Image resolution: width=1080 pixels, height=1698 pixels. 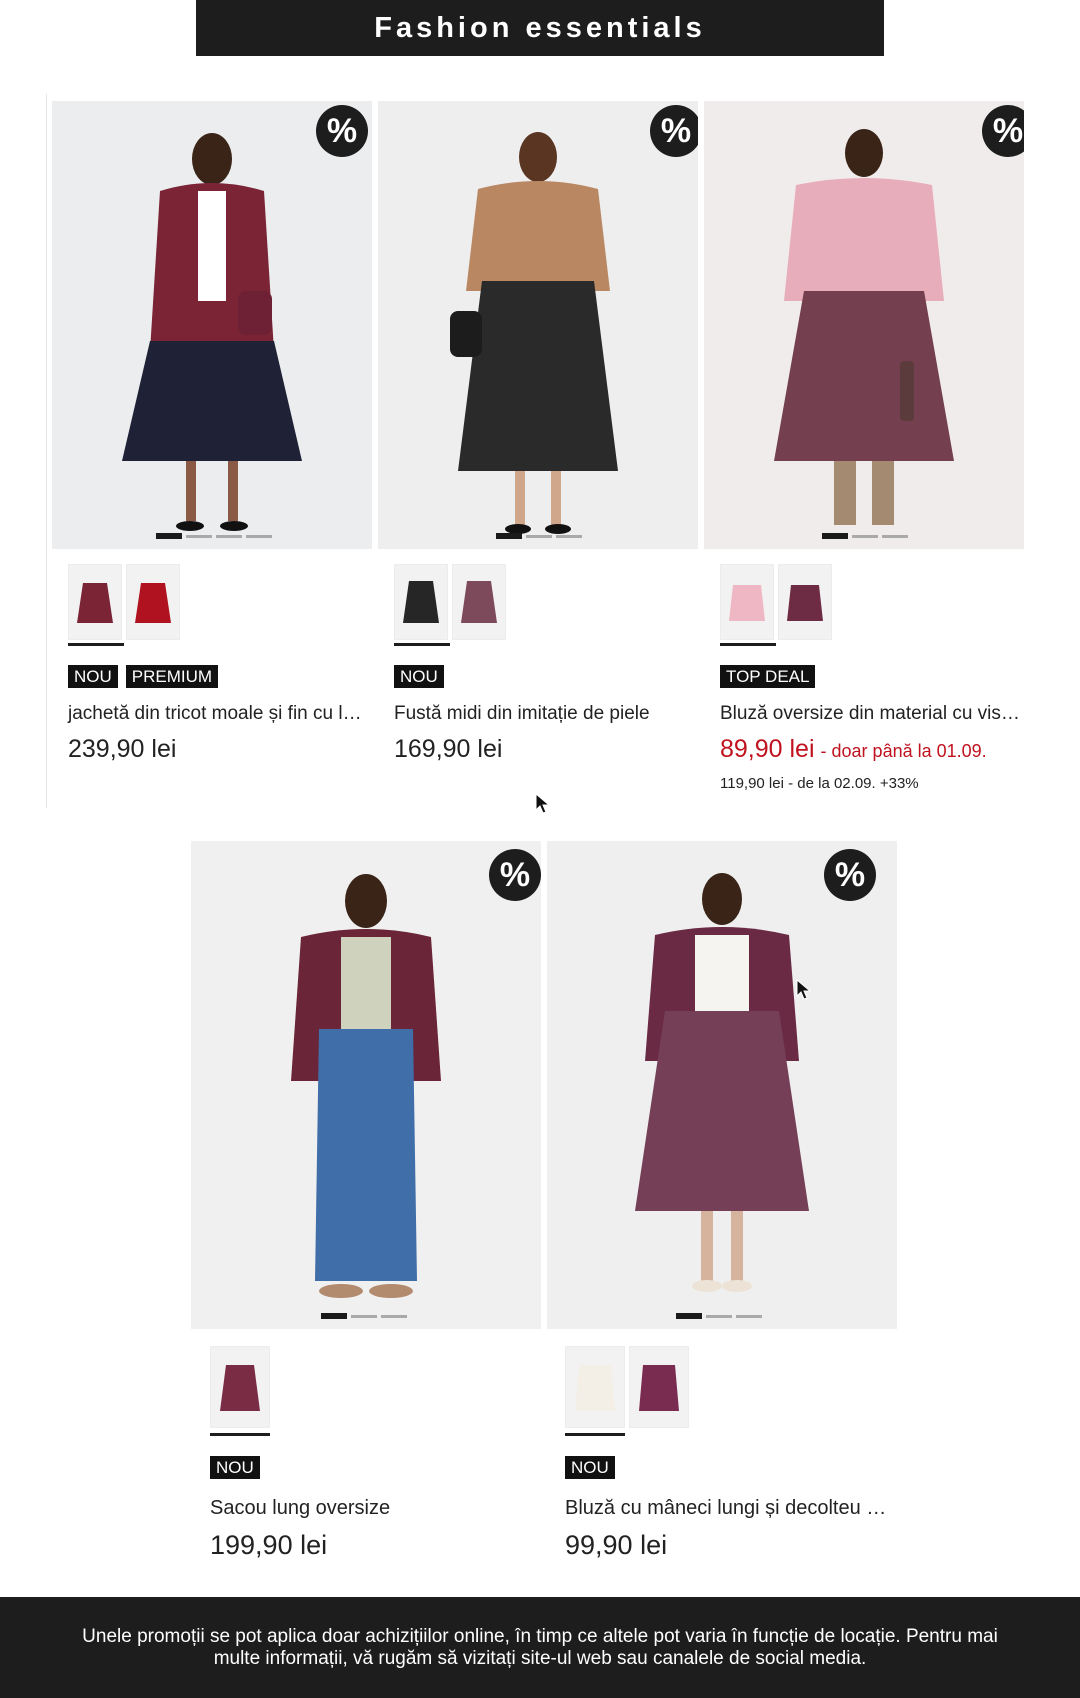 I want to click on model-pink-sweater-image, so click(x=864, y=327).